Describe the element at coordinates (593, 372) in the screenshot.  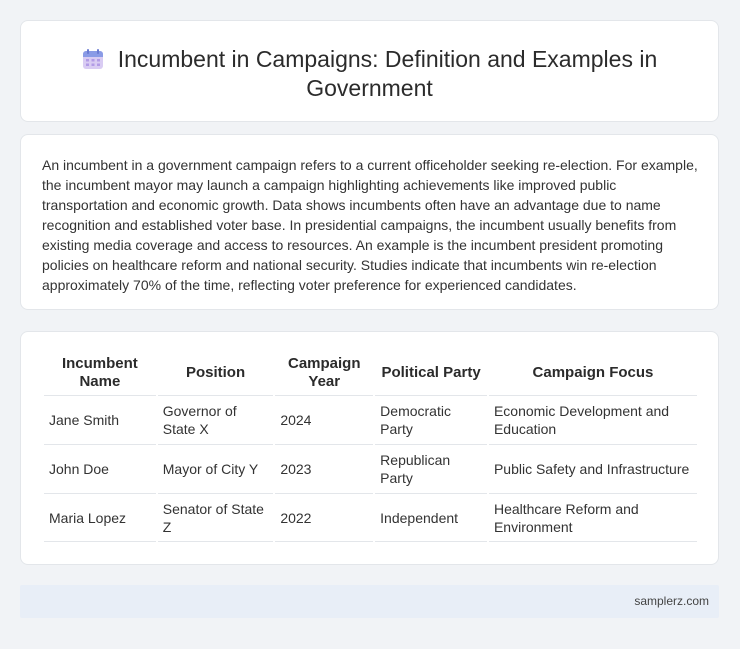
I see `header-campaign-focus: Campaign Focus` at that location.